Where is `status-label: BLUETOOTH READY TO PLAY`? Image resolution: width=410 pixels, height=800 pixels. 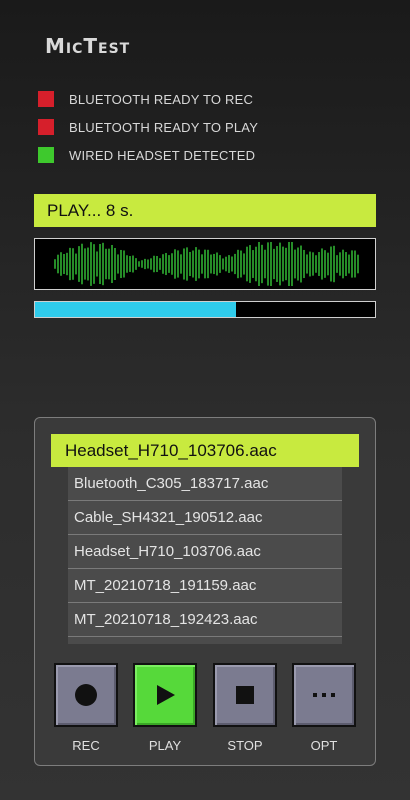 status-label: BLUETOOTH READY TO PLAY is located at coordinates (164, 127).